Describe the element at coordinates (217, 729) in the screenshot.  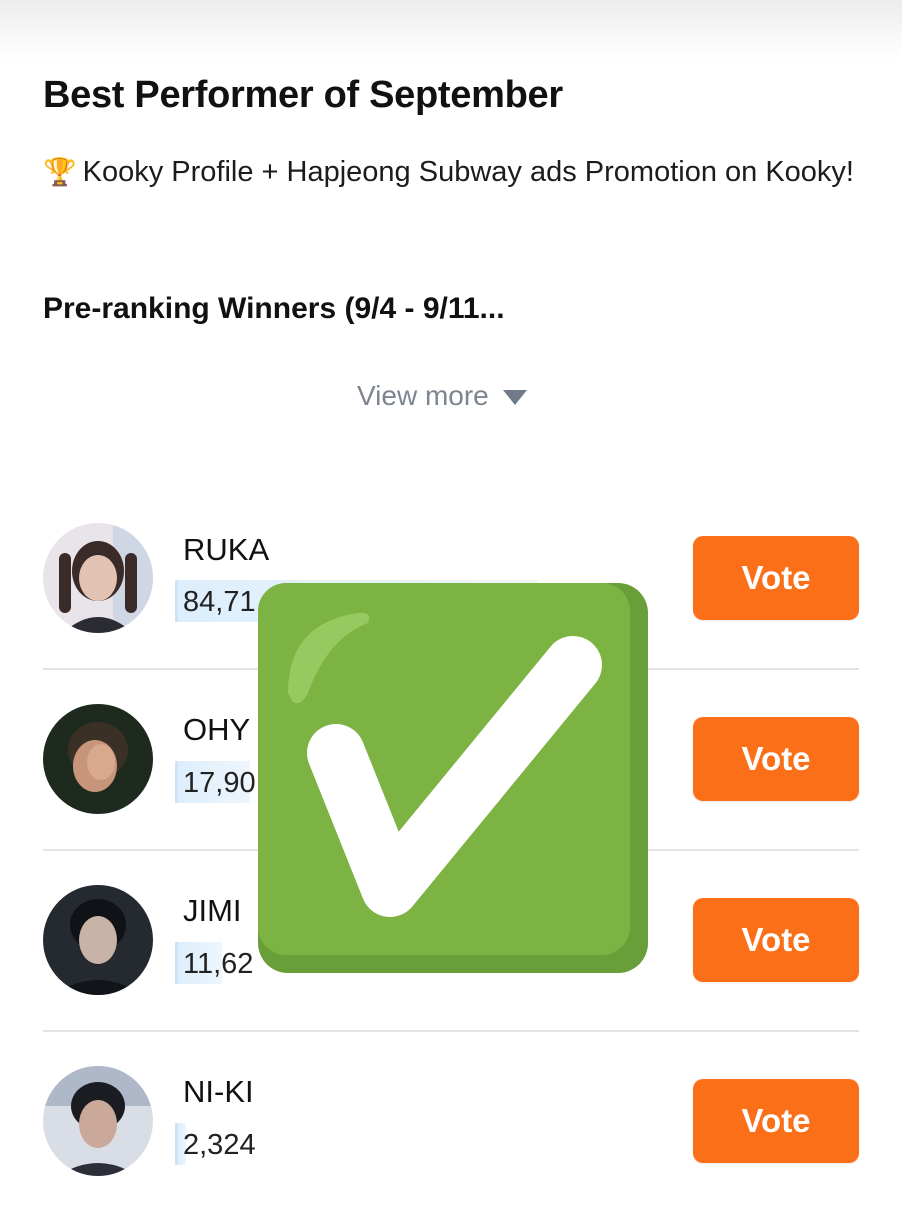
I see `artist-name: OHY` at that location.